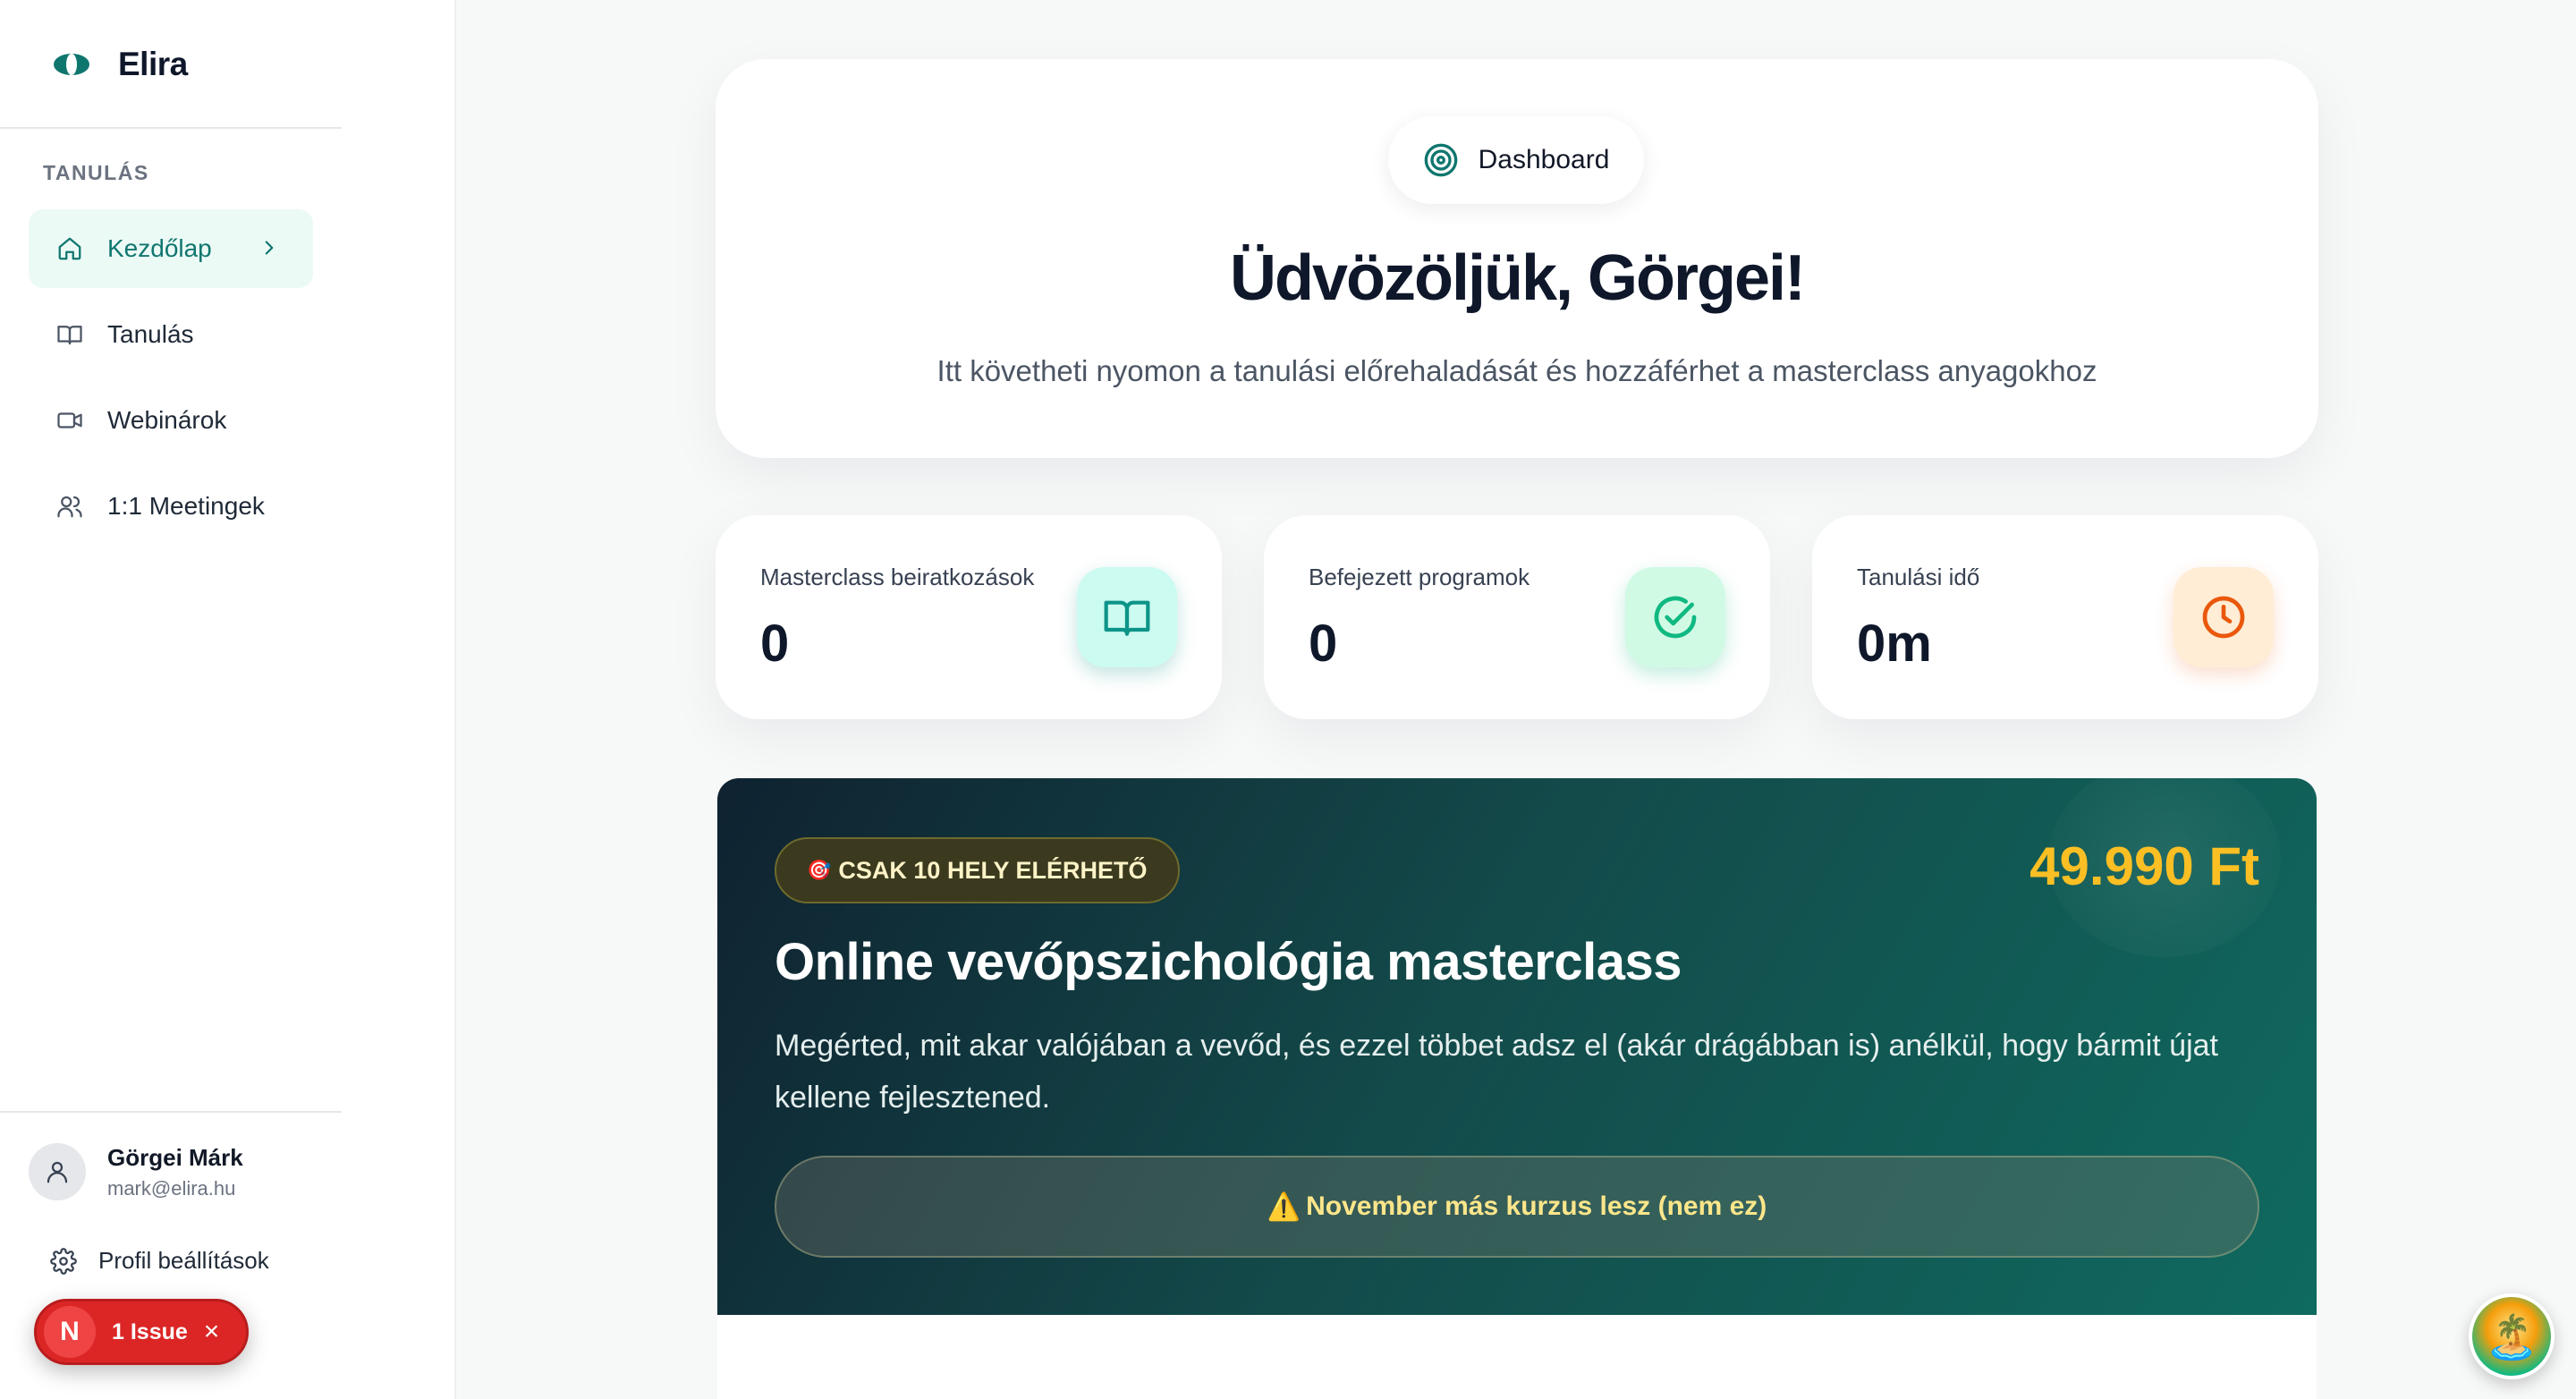 This screenshot has width=2576, height=1399. What do you see at coordinates (186, 506) in the screenshot?
I see `sidebar-item-label: 1:1 Meetingek` at bounding box center [186, 506].